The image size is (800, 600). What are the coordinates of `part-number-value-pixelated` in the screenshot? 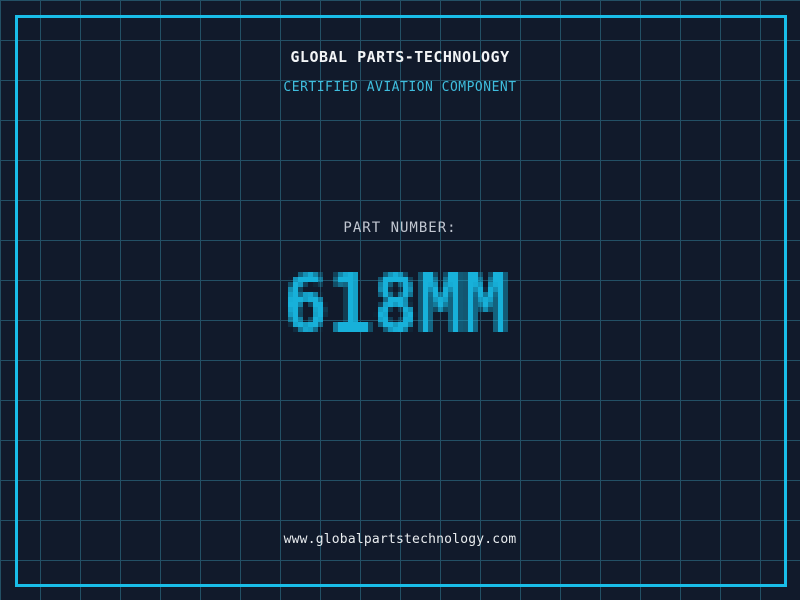 It's located at (400, 302).